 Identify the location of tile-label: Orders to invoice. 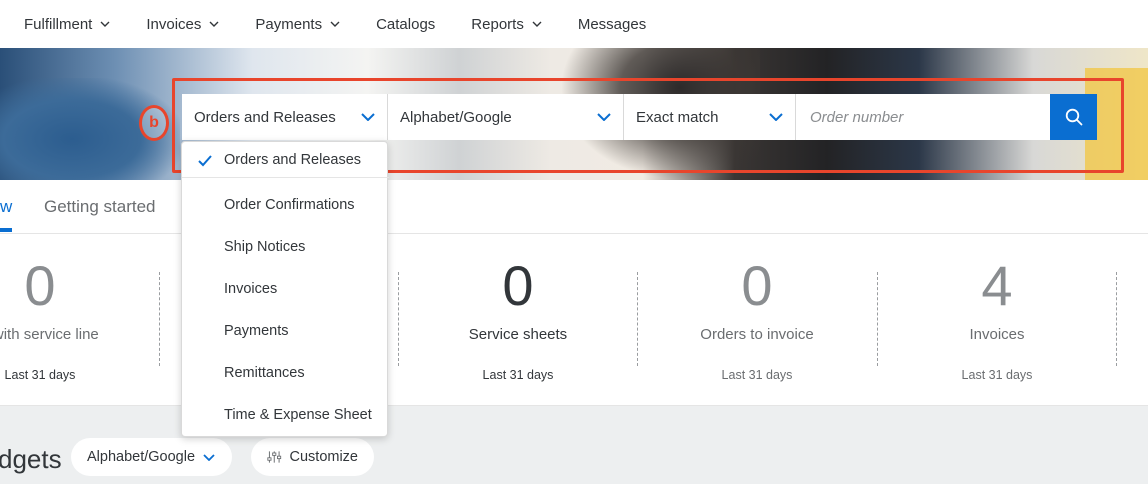
(757, 334).